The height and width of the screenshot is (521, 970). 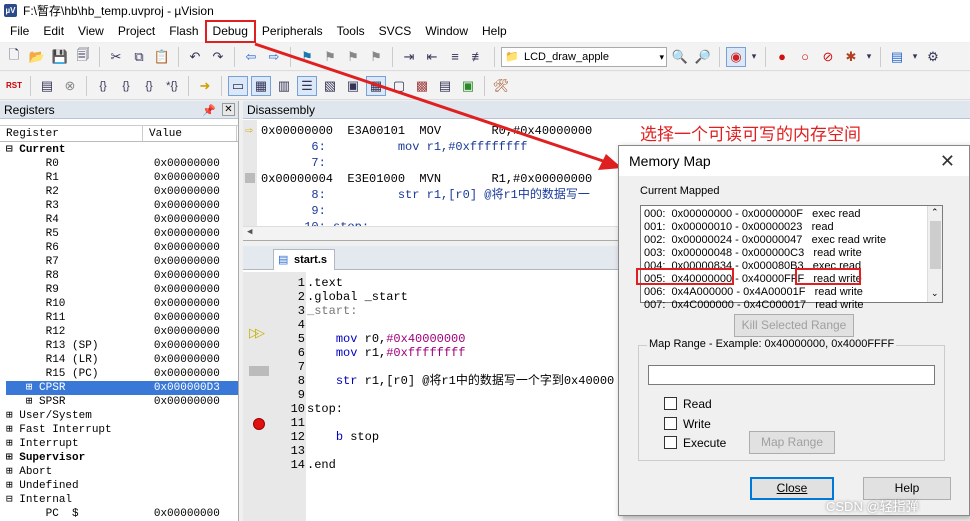 I want to click on scroll-up-icon: ⌃, so click(x=935, y=212).